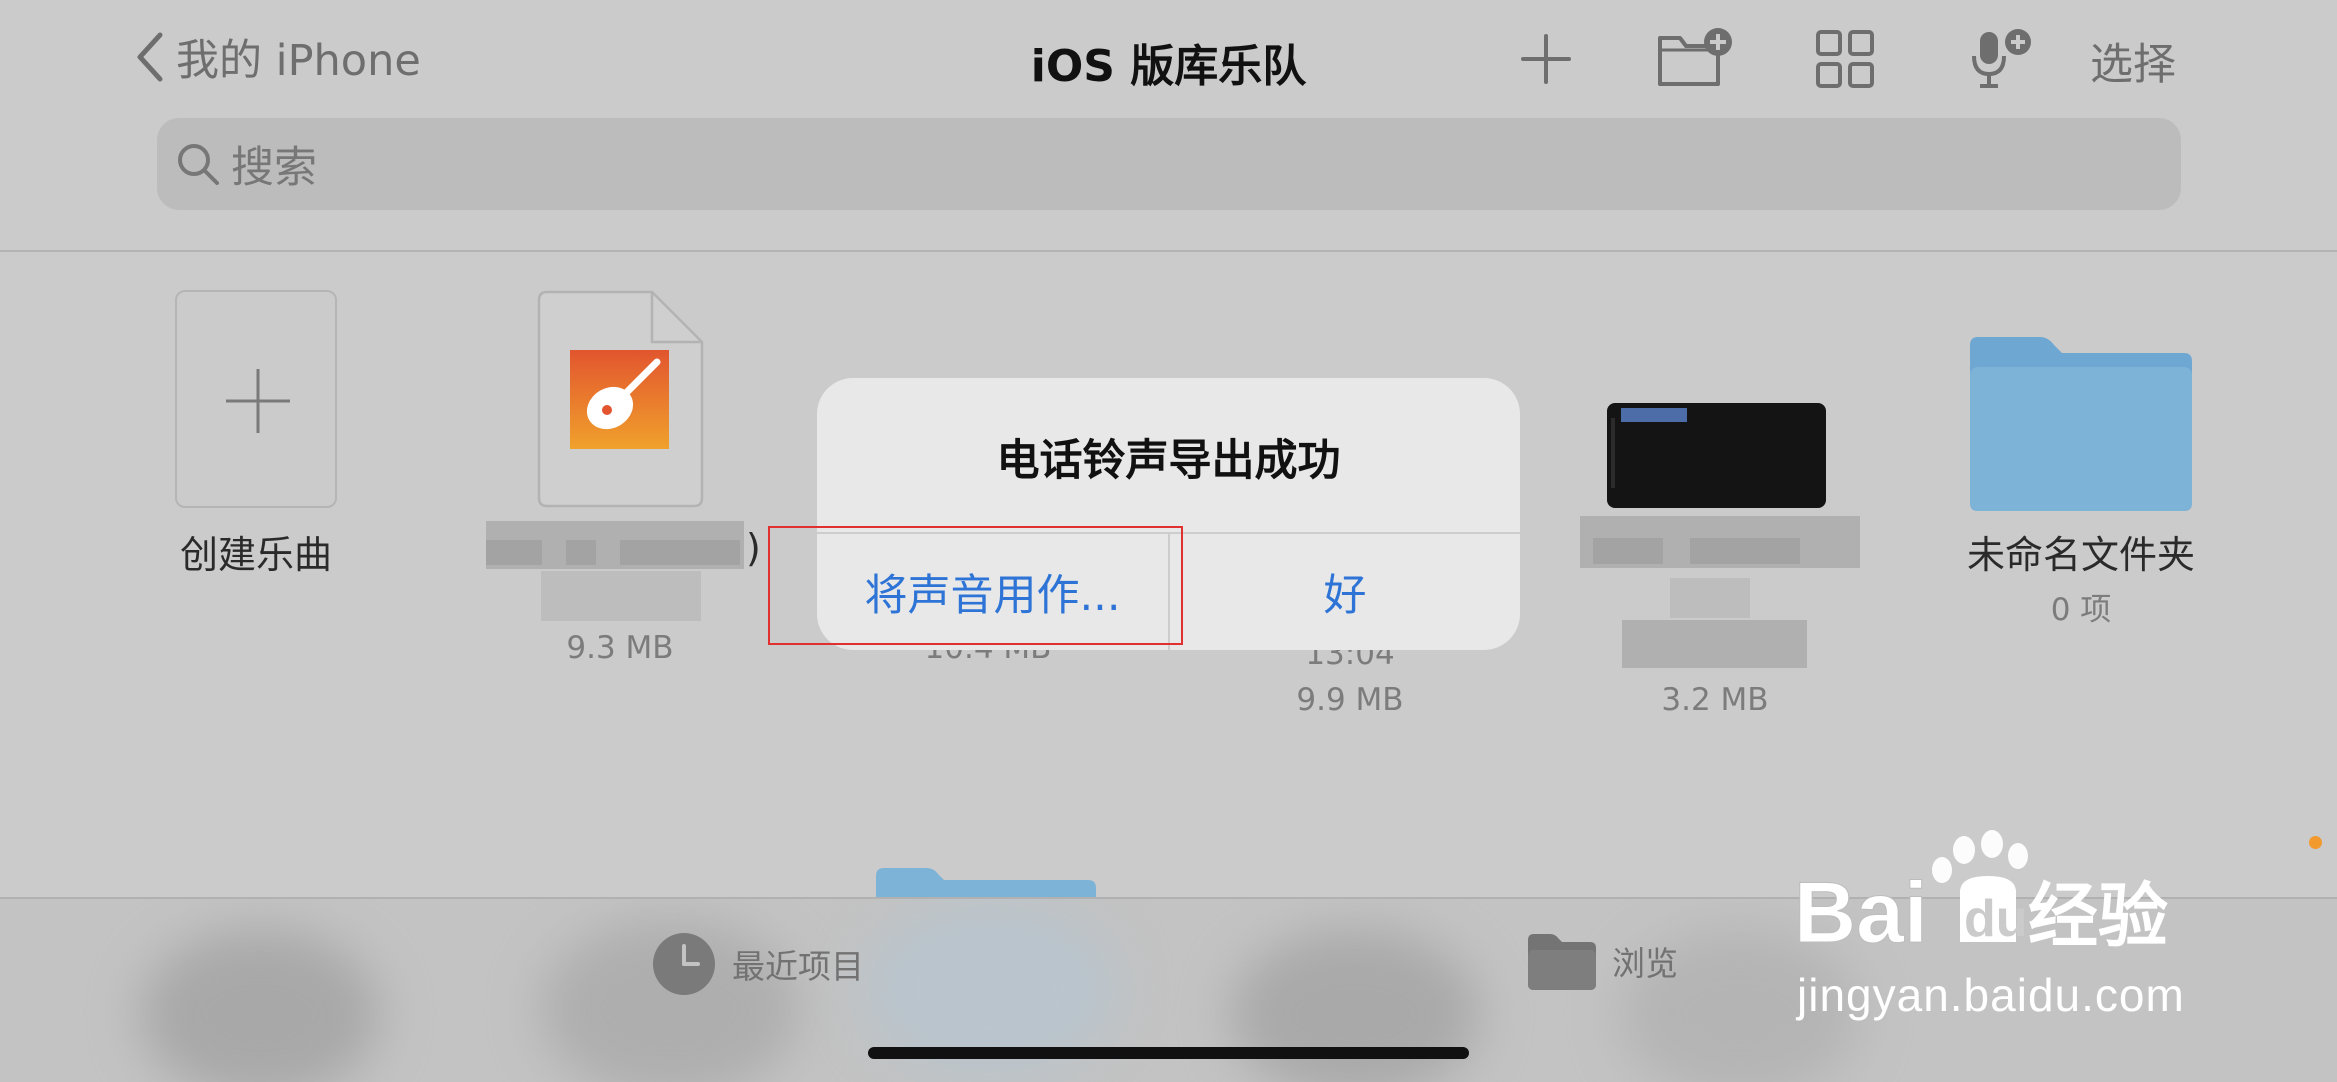 The height and width of the screenshot is (1082, 2337). What do you see at coordinates (975, 585) in the screenshot?
I see `highlight-box` at bounding box center [975, 585].